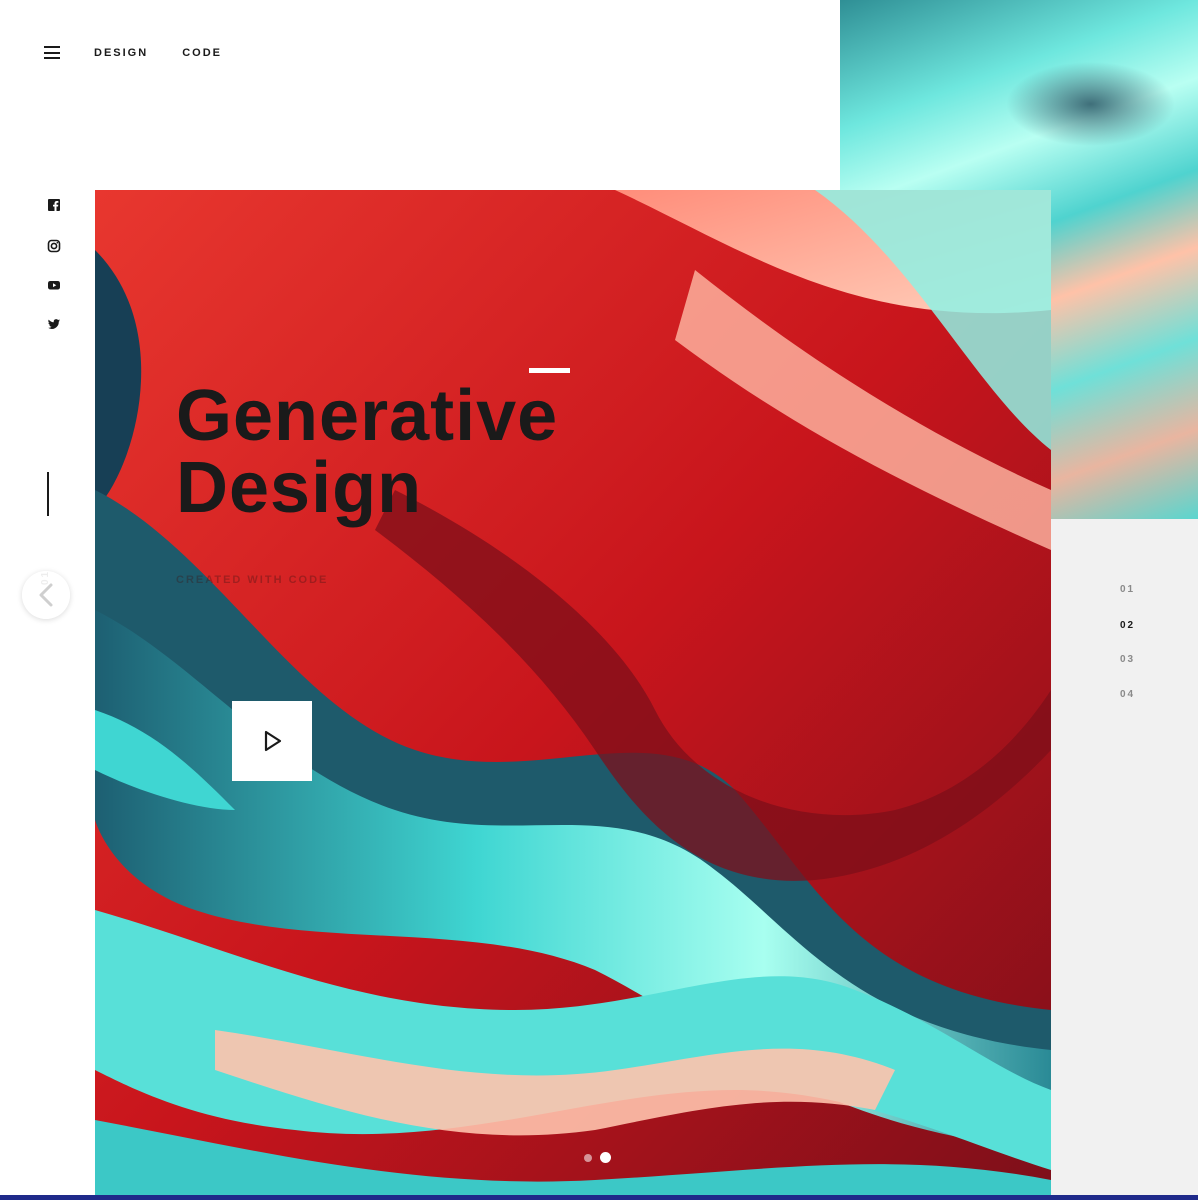 The width and height of the screenshot is (1198, 1200). Describe the element at coordinates (121, 53) in the screenshot. I see `nav-link-design: DESIGN` at that location.